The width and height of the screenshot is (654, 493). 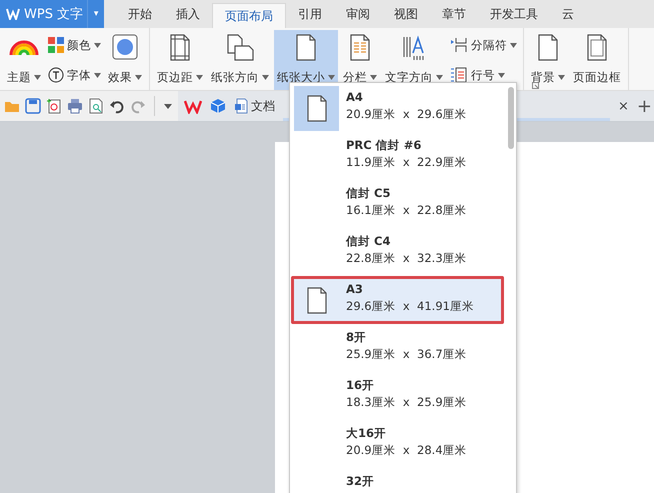 I want to click on ribbon-tab: 开始, so click(x=140, y=14).